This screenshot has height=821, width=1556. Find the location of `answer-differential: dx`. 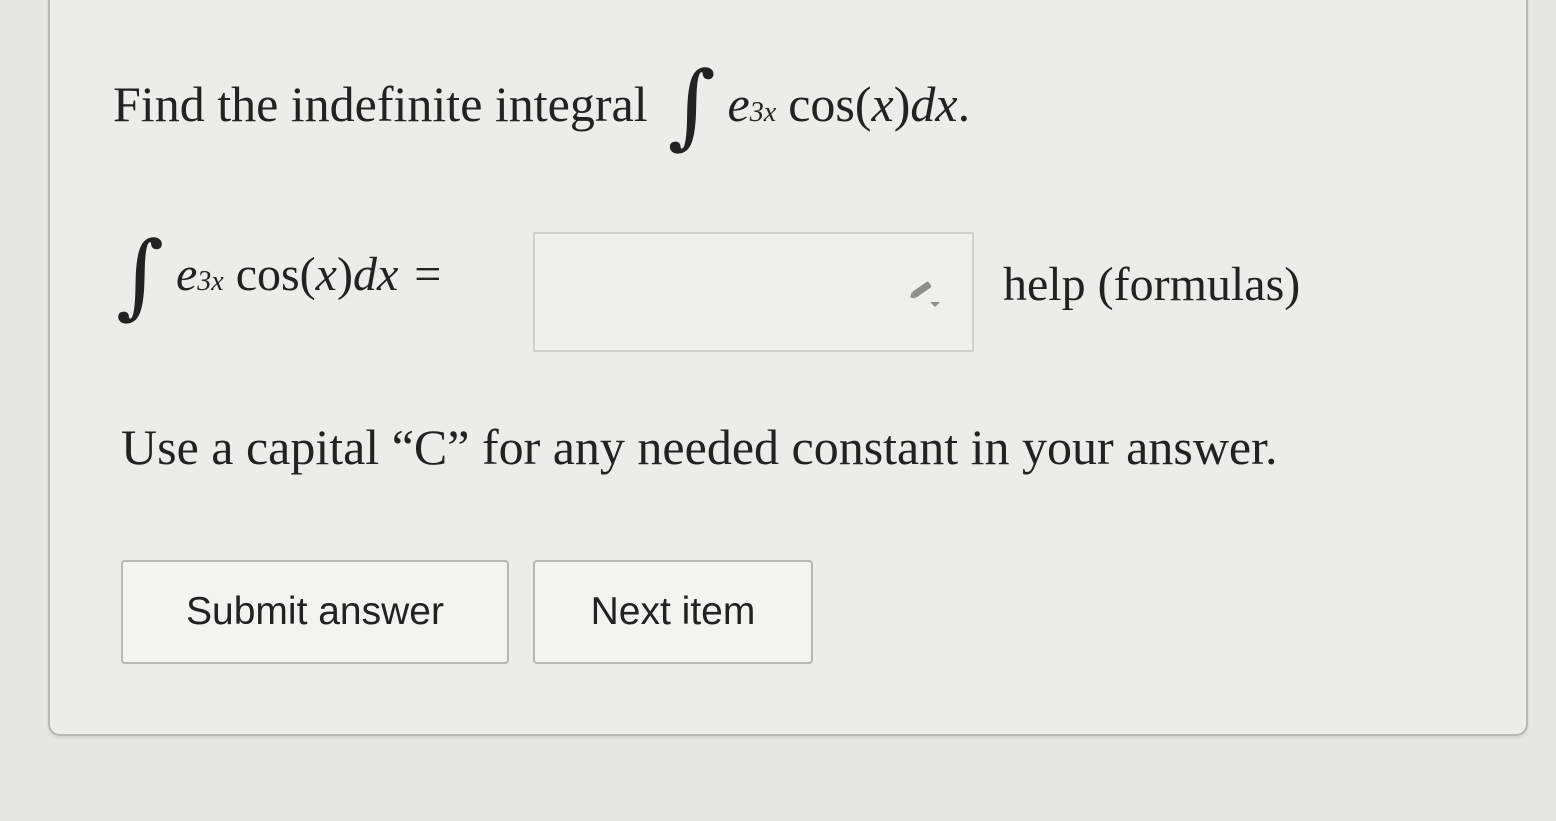

answer-differential: dx is located at coordinates (375, 274).